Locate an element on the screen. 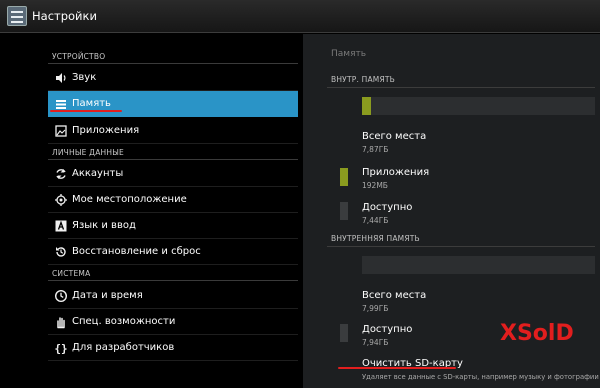 Image resolution: width=600 pixels, height=388 pixels. apps-value: 192МБ is located at coordinates (375, 185).